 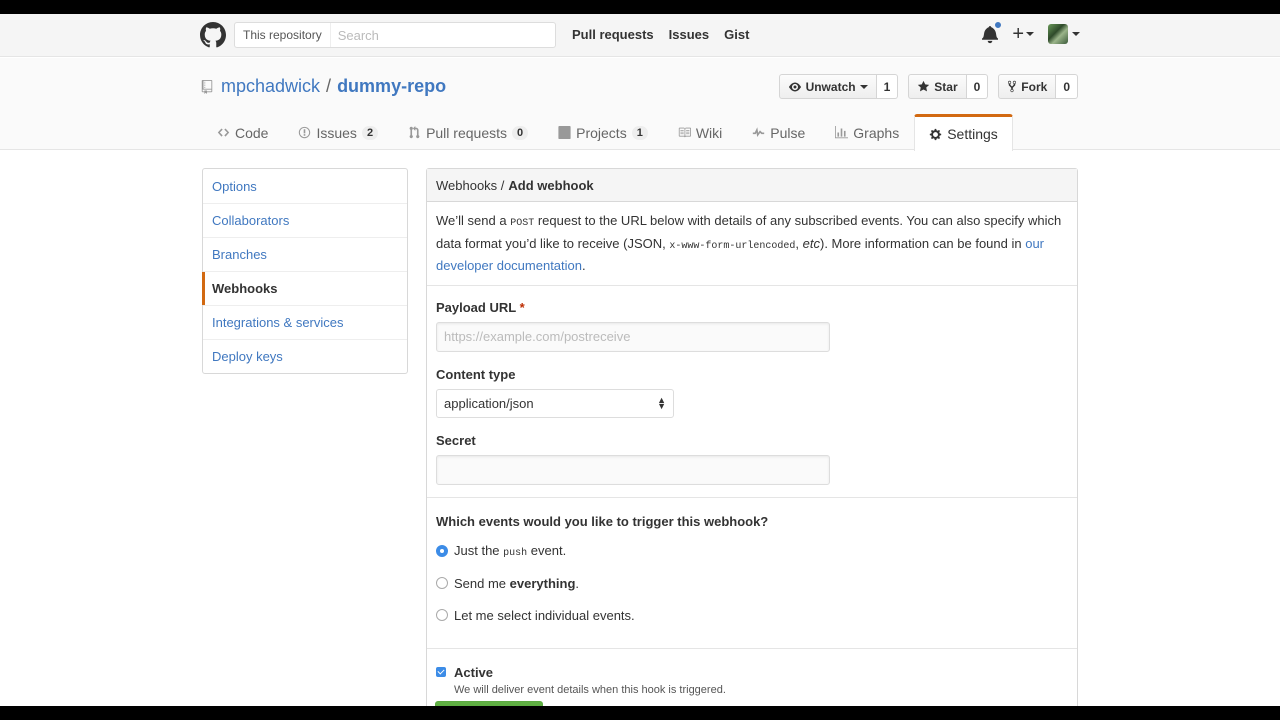 What do you see at coordinates (613, 34) in the screenshot?
I see `nav-pull-requests: Pull requests` at bounding box center [613, 34].